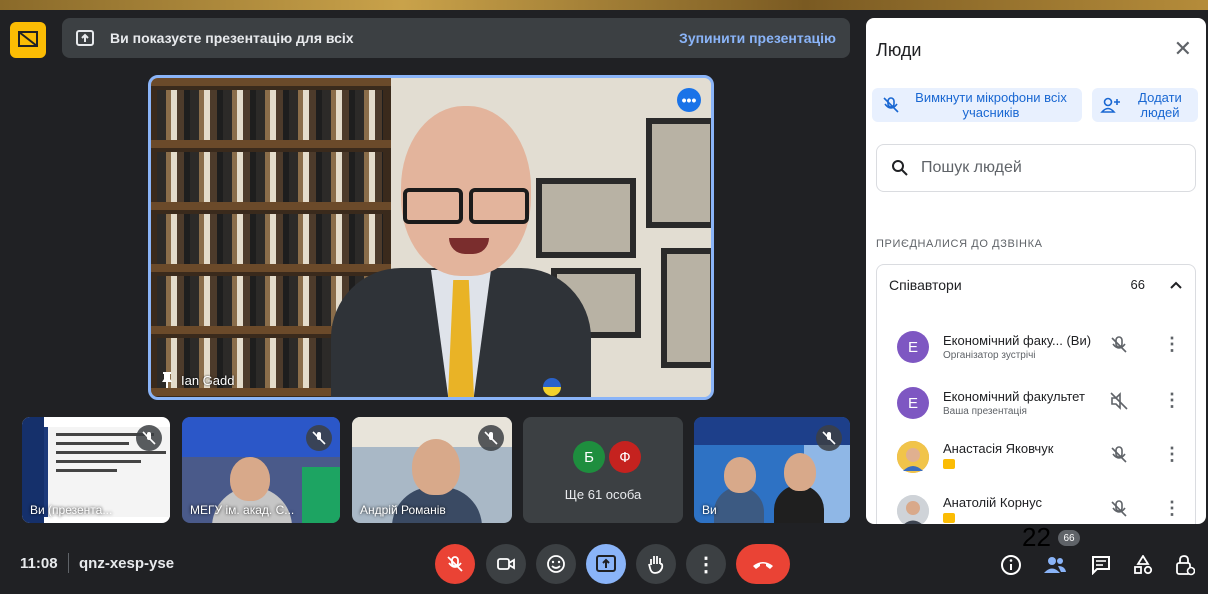 This screenshot has height=600, width=1208. Describe the element at coordinates (899, 50) in the screenshot. I see `panel-title: Люди` at that location.